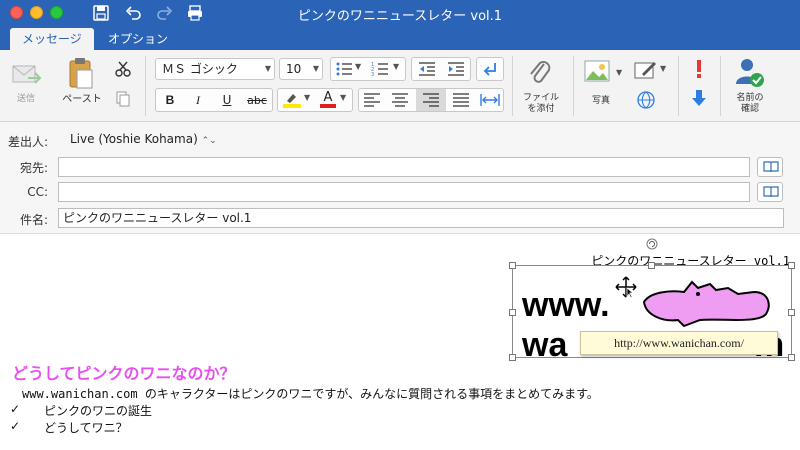 Image resolution: width=800 pixels, height=450 pixels. I want to click on alignment-button-group, so click(431, 100).